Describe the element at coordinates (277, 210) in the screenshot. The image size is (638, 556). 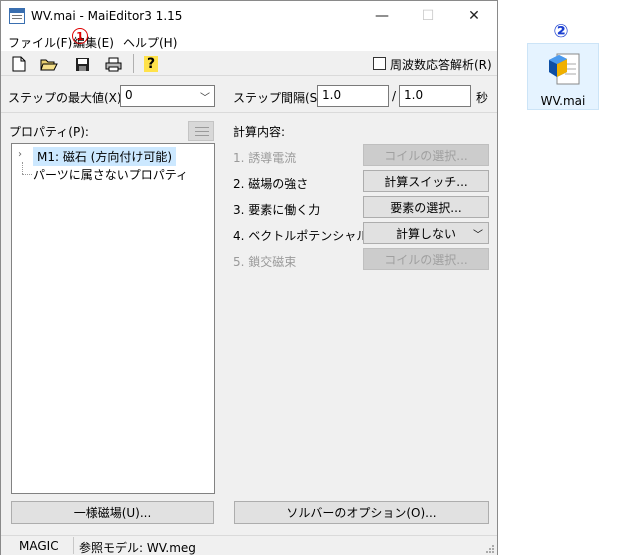
I see `calc-item-element-force: 3. 要素に働く力` at that location.